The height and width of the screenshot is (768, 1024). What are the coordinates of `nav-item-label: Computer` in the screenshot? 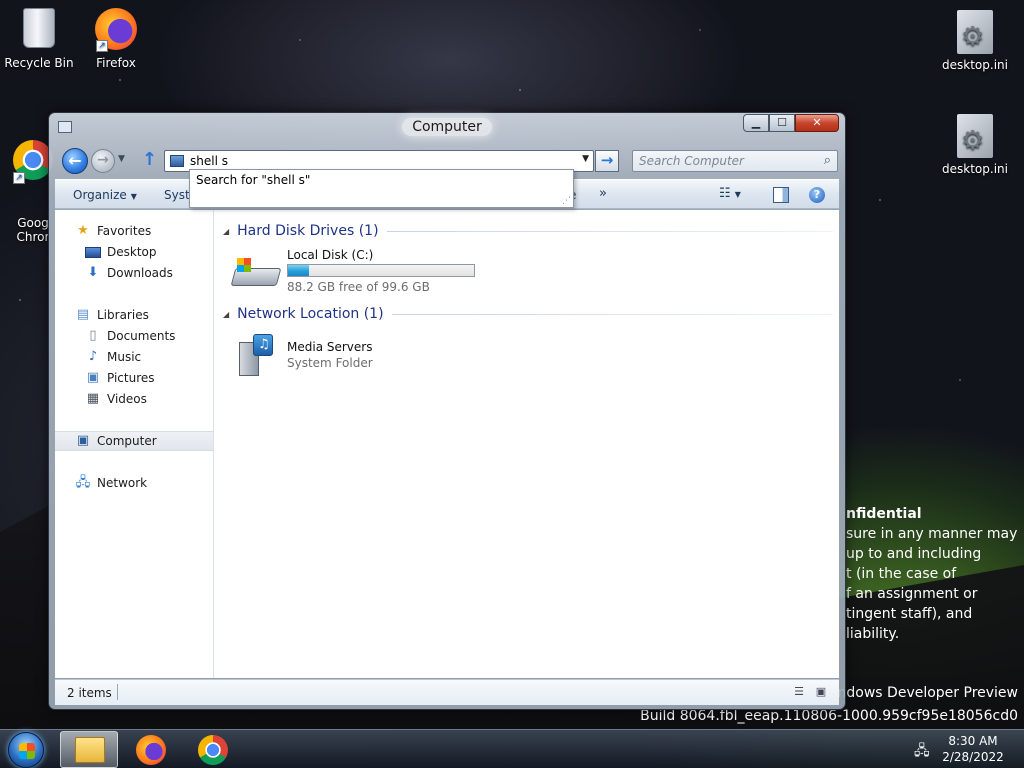 It's located at (127, 441).